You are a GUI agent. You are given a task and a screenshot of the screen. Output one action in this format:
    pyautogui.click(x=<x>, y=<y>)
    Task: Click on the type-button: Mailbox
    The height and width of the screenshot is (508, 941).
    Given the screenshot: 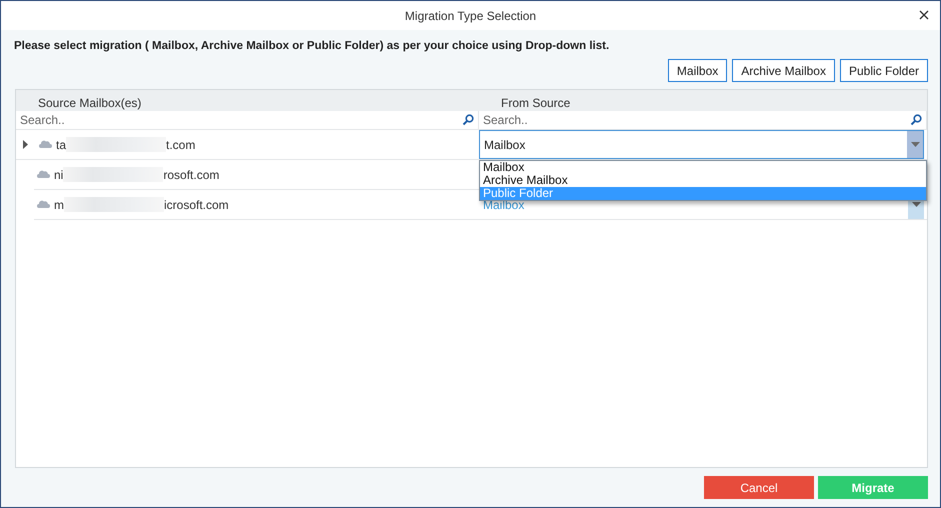 What is the action you would take?
    pyautogui.click(x=698, y=70)
    